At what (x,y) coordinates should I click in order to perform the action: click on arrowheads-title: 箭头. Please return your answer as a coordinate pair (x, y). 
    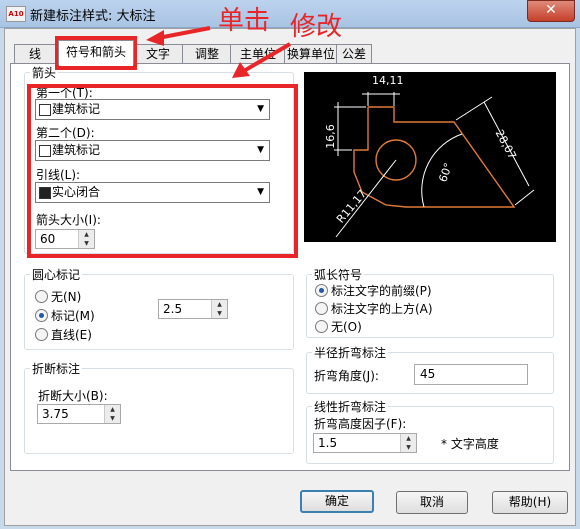
    Looking at the image, I should click on (44, 72).